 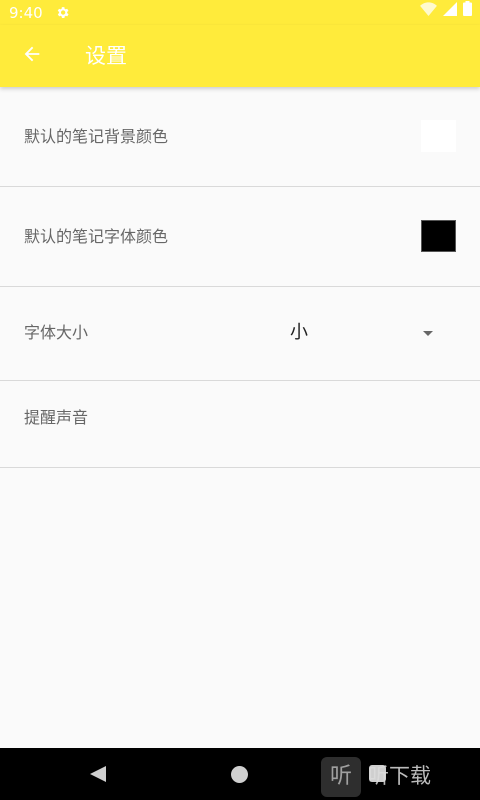 I want to click on setting-row-text-color: 默认的笔记字体颜色, so click(x=240, y=237).